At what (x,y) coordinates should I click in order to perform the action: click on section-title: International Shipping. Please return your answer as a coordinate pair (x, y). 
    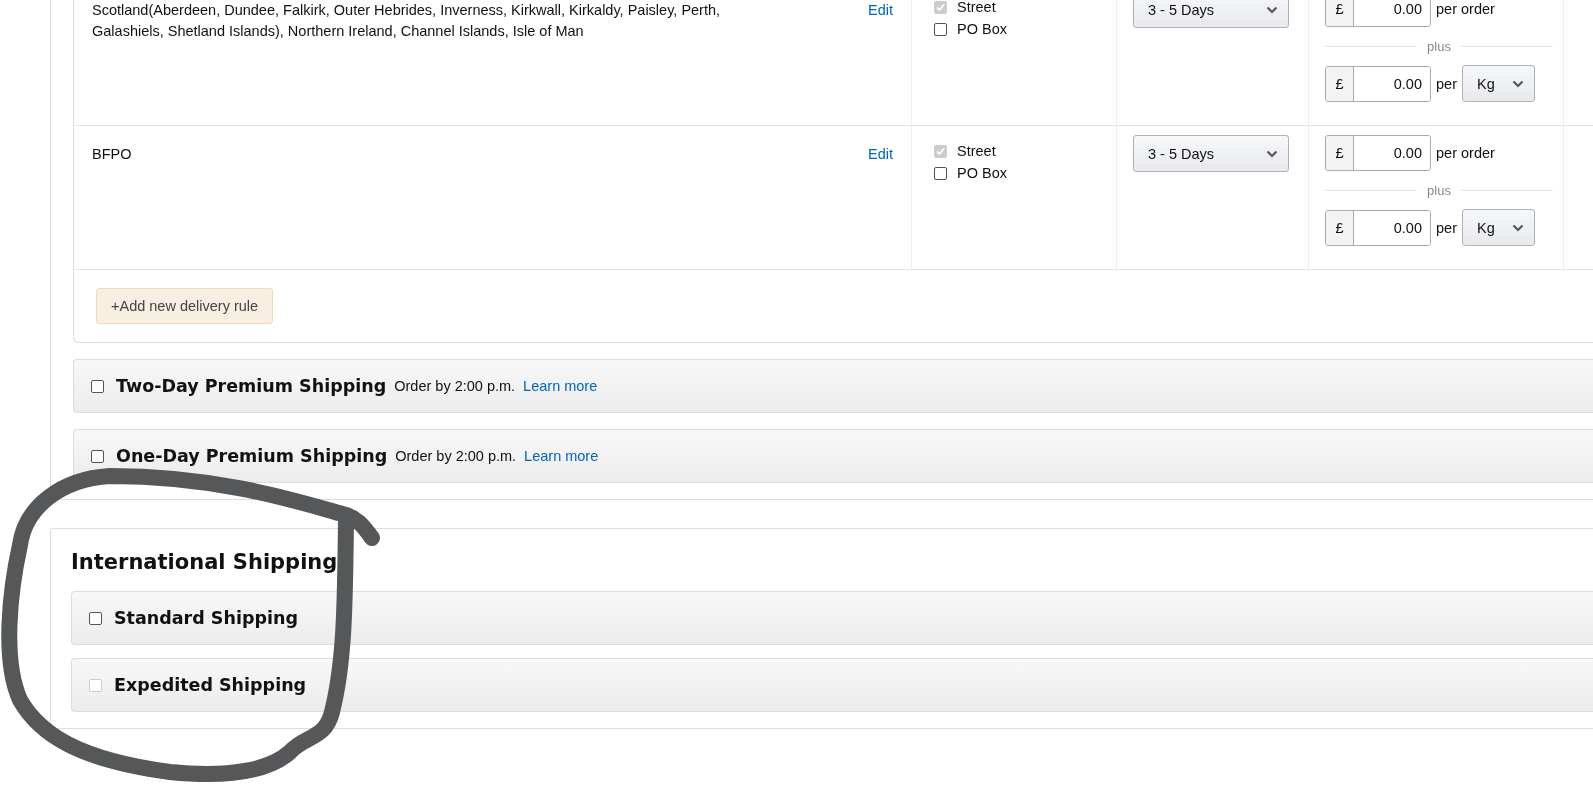
    Looking at the image, I should click on (205, 562).